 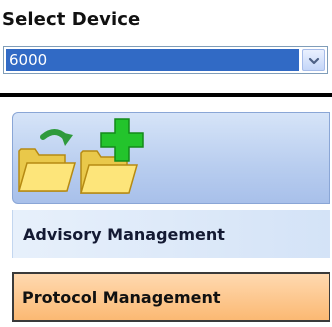 What do you see at coordinates (71, 19) in the screenshot?
I see `select-device-label: Select Device` at bounding box center [71, 19].